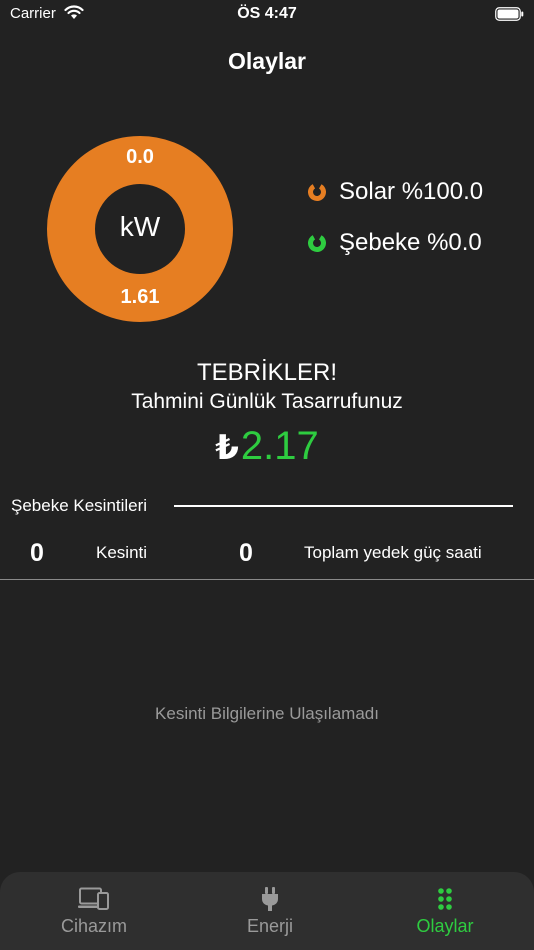 This screenshot has width=534, height=950. What do you see at coordinates (509, 14) in the screenshot?
I see `battery-icon` at bounding box center [509, 14].